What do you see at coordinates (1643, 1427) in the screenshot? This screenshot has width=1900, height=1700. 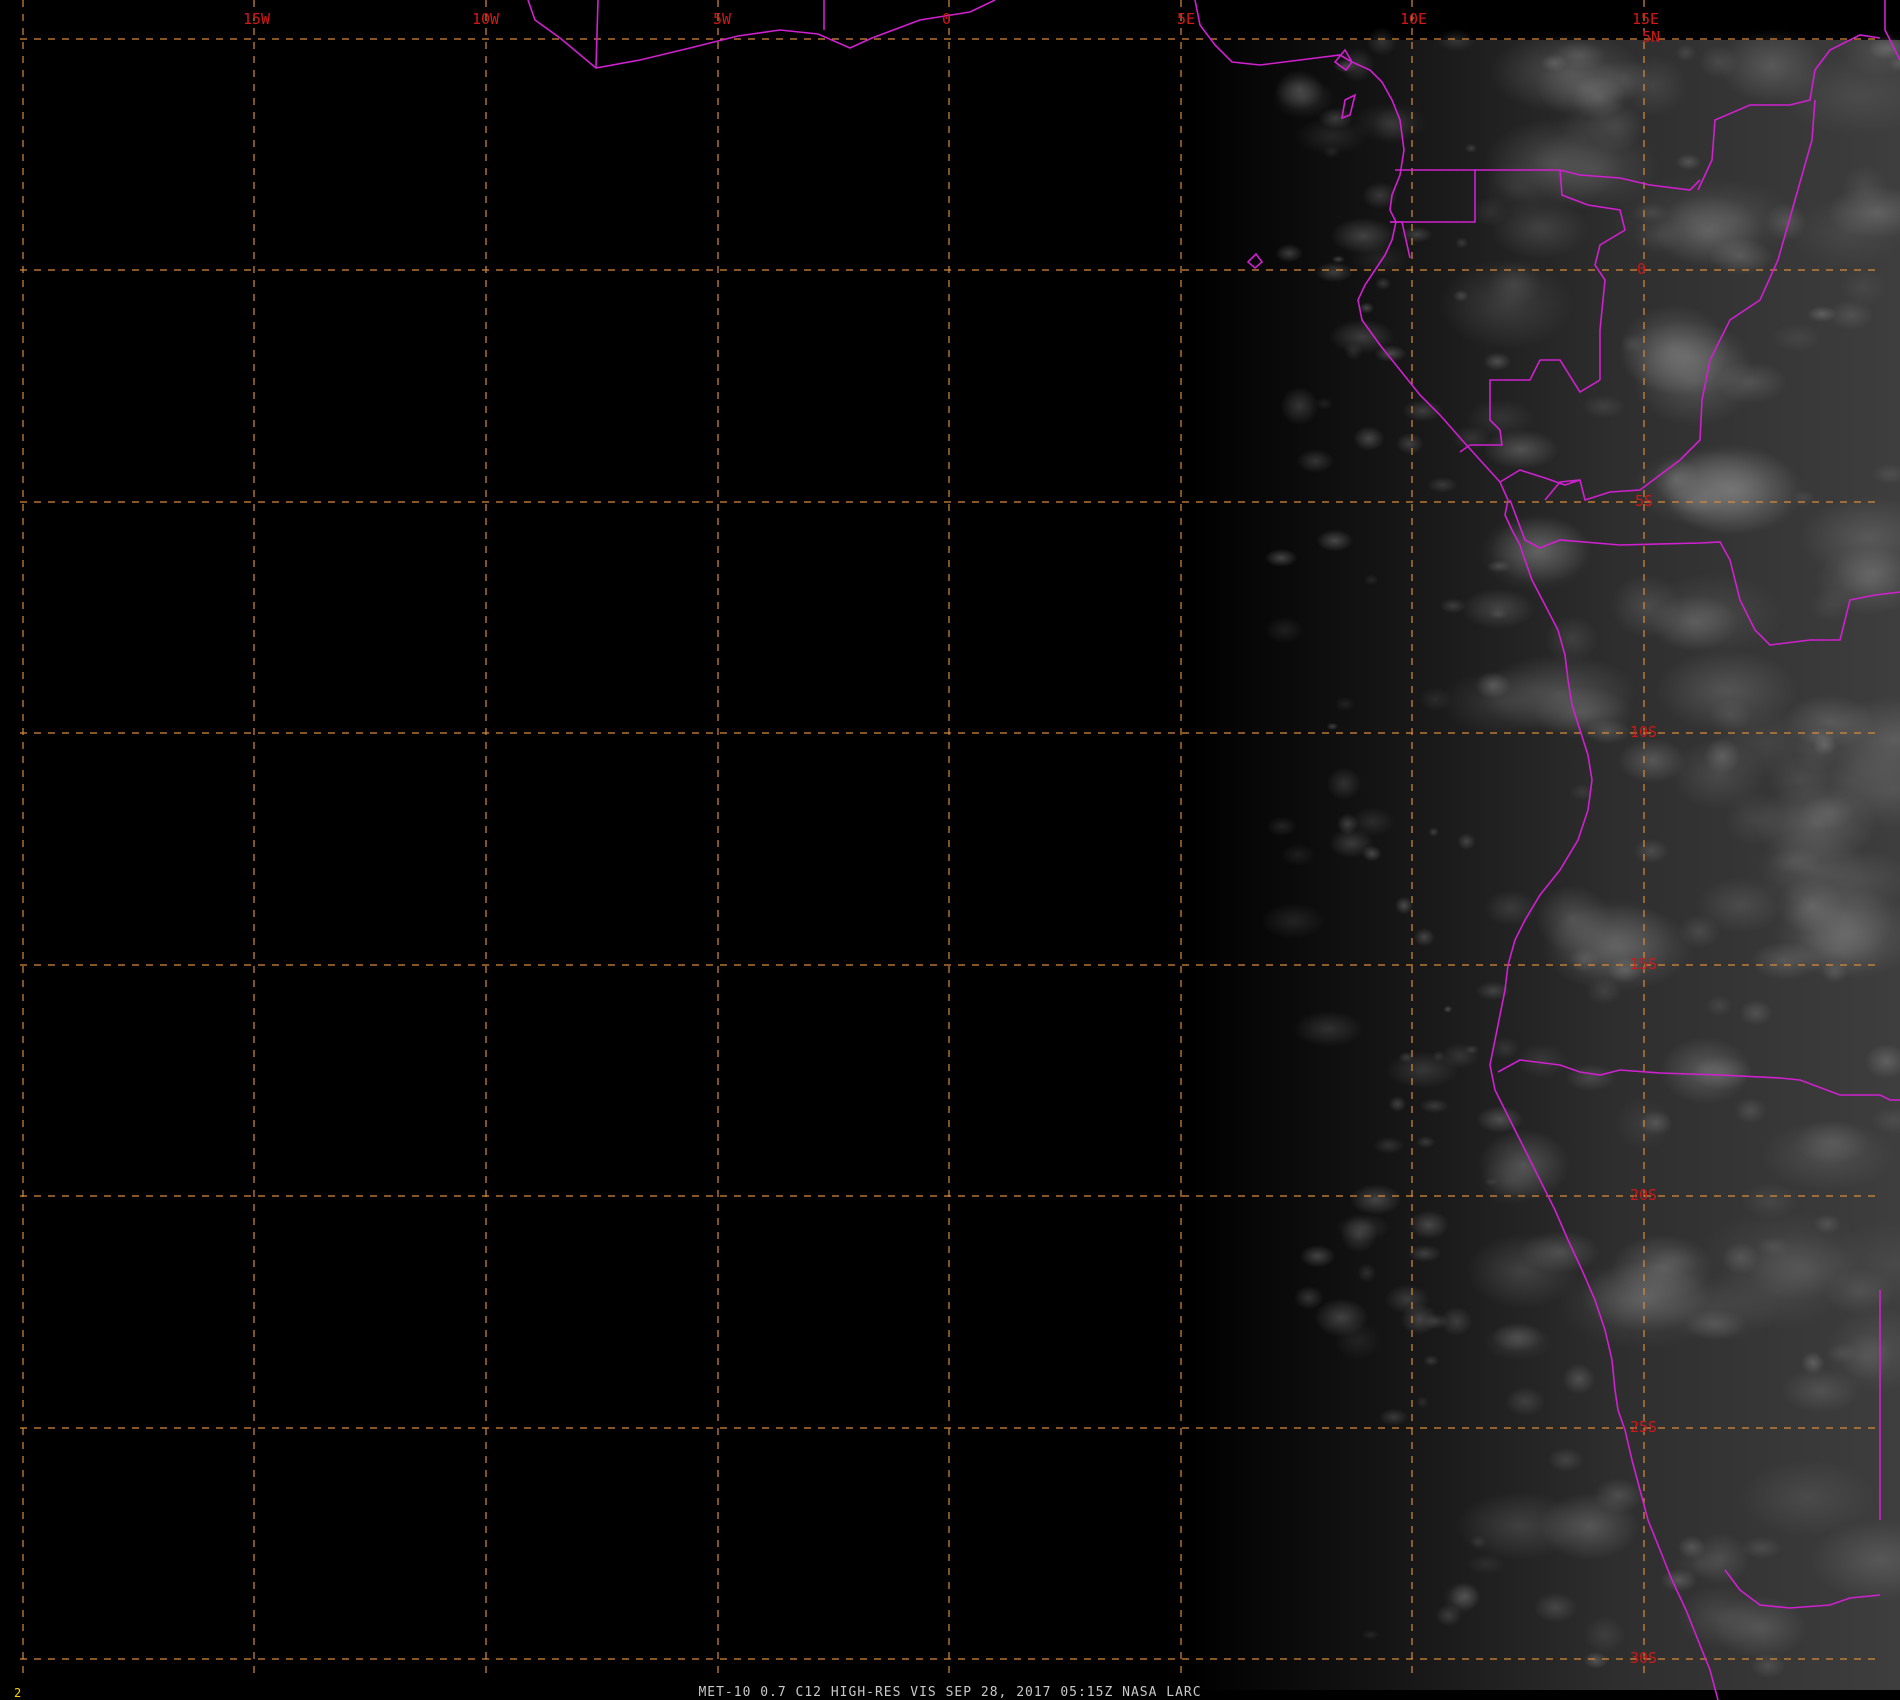 I see `latitude-label: 25S` at bounding box center [1643, 1427].